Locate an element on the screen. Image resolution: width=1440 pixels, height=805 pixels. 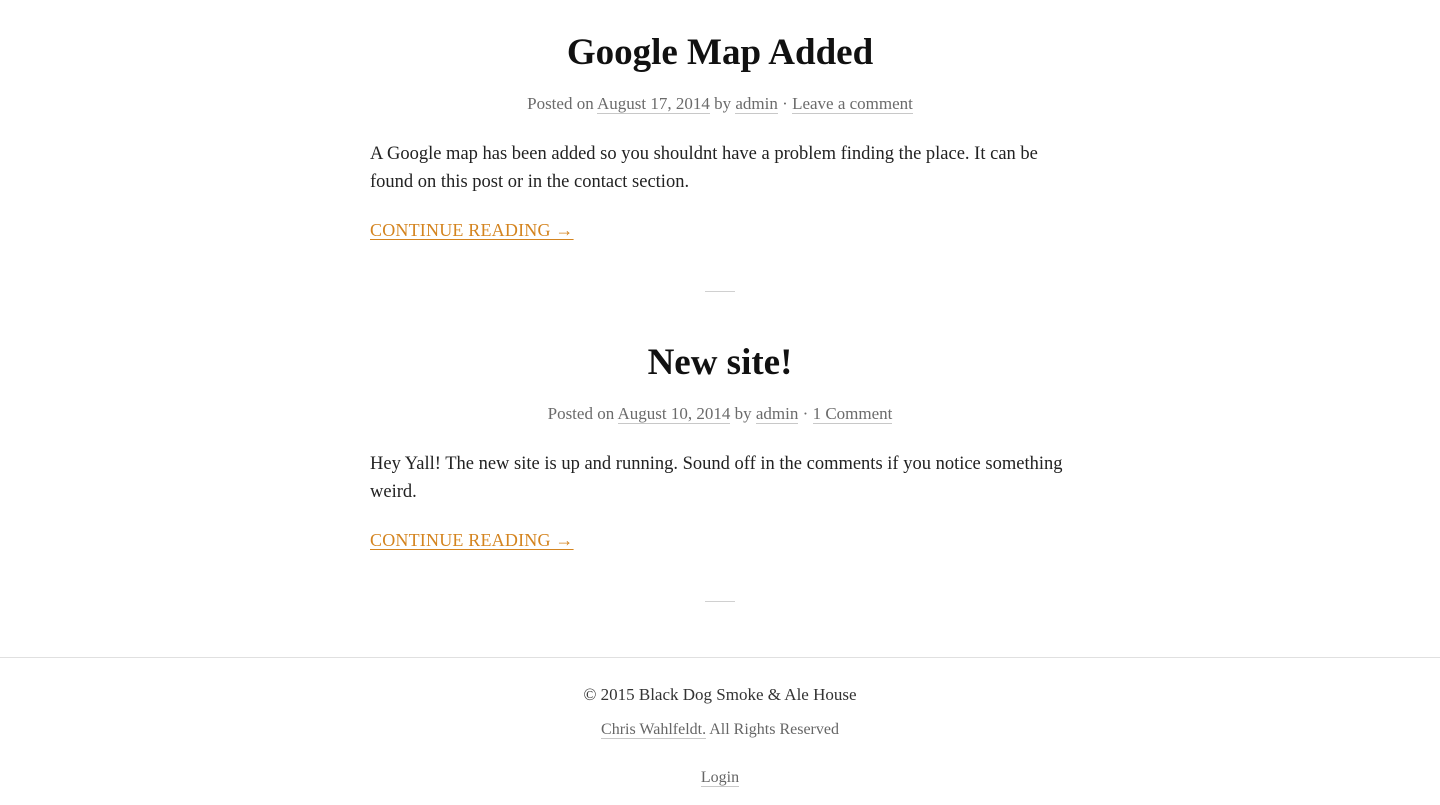
comments-link: 1 Comment is located at coordinates (852, 414).